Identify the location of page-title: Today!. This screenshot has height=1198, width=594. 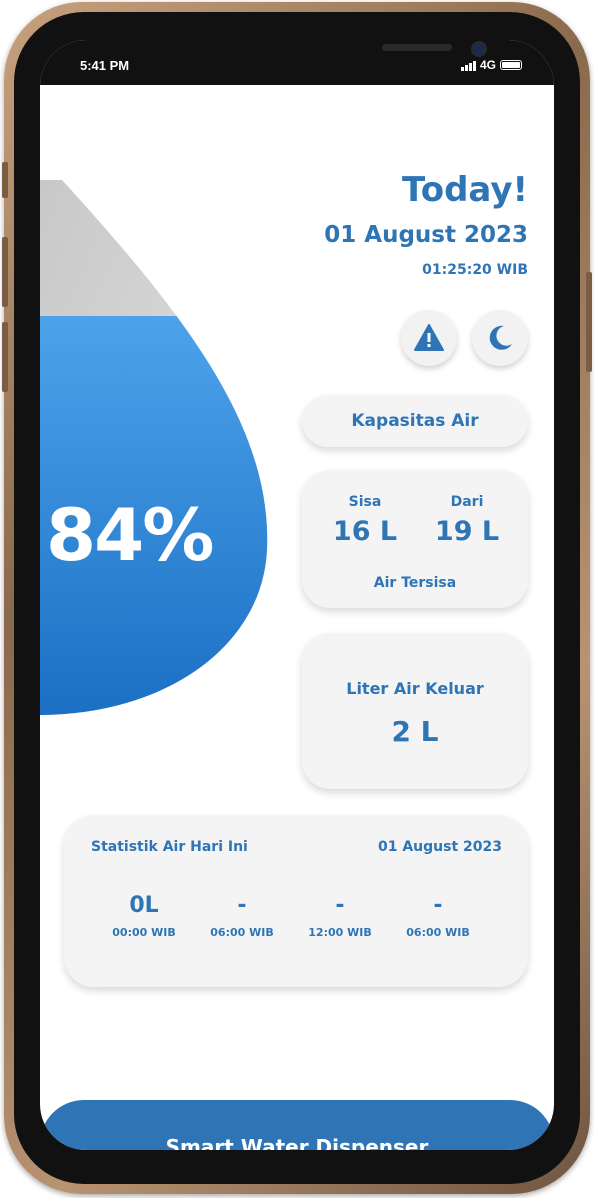
(465, 190).